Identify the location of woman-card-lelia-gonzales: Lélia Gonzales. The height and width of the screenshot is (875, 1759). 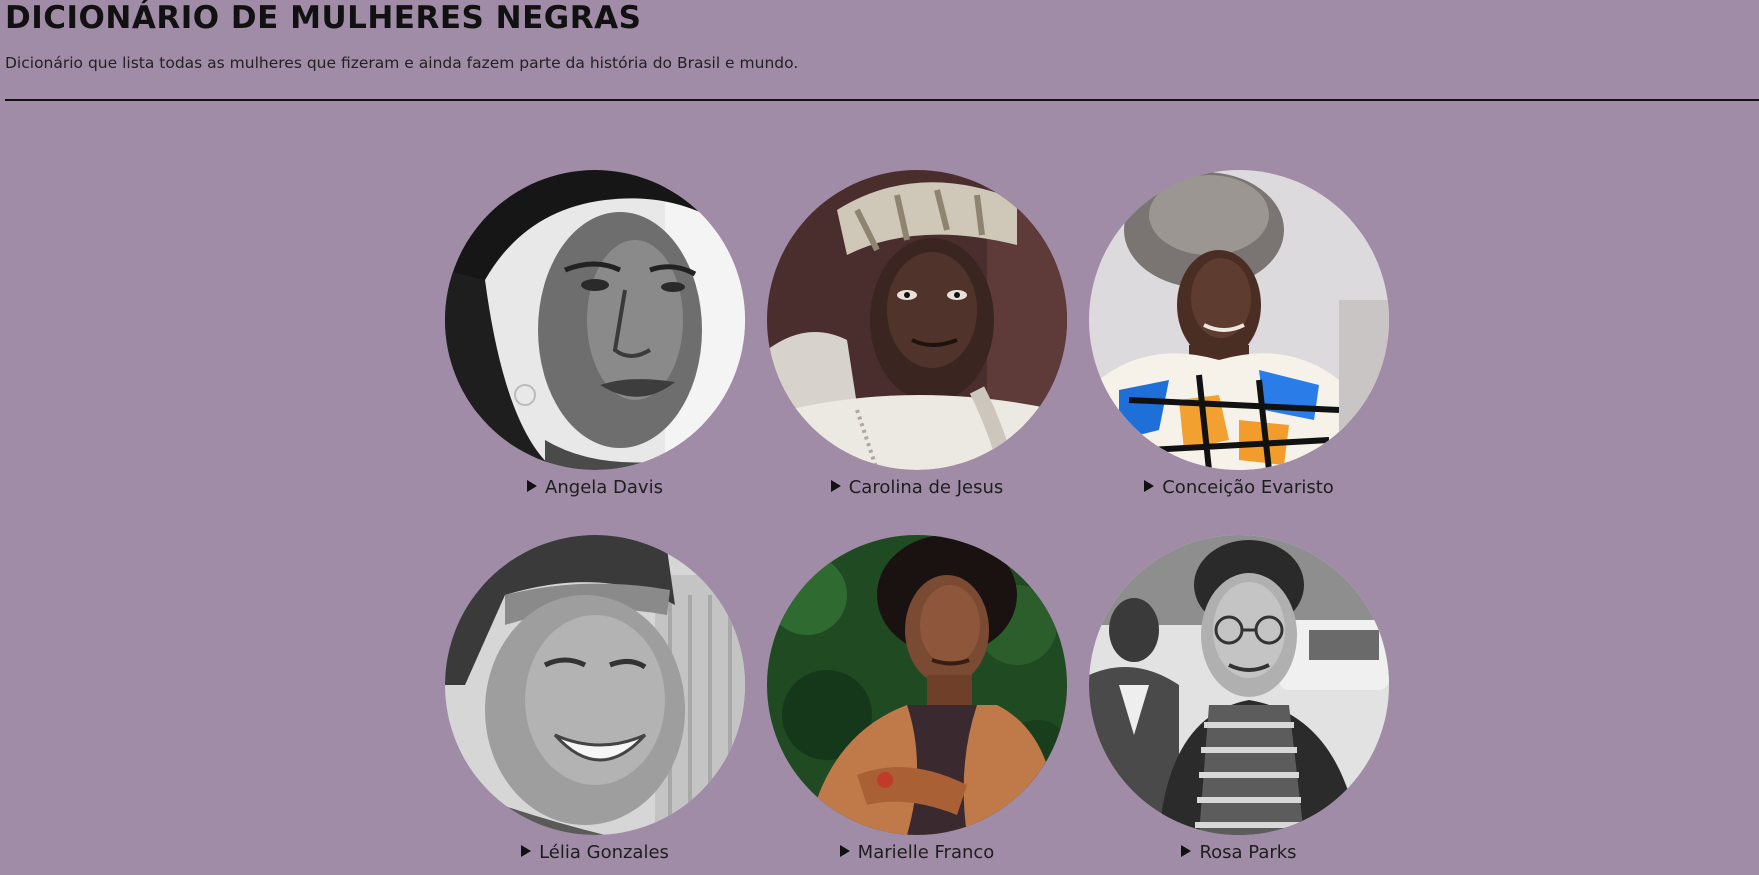
(595, 705).